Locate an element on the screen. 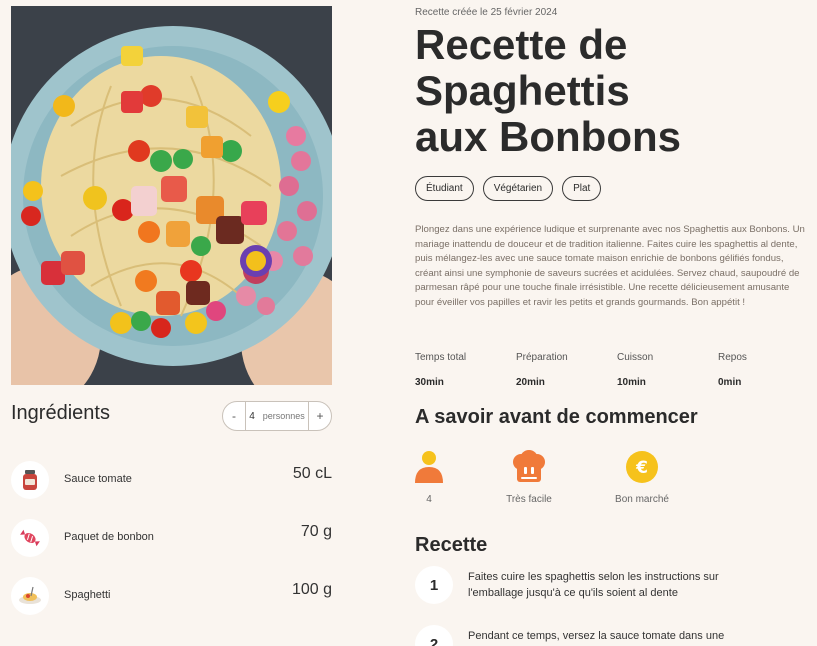 The image size is (817, 646). know-item-servings: 4 is located at coordinates (429, 477).